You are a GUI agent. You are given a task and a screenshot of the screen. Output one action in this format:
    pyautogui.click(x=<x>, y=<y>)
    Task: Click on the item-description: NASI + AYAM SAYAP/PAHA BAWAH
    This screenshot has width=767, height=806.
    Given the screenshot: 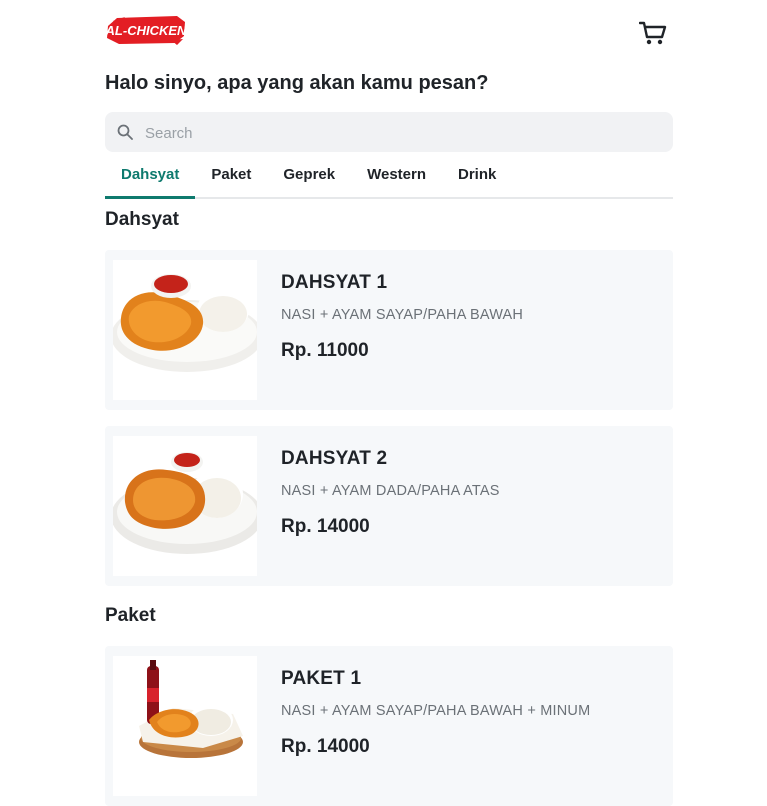 What is the action you would take?
    pyautogui.click(x=402, y=315)
    